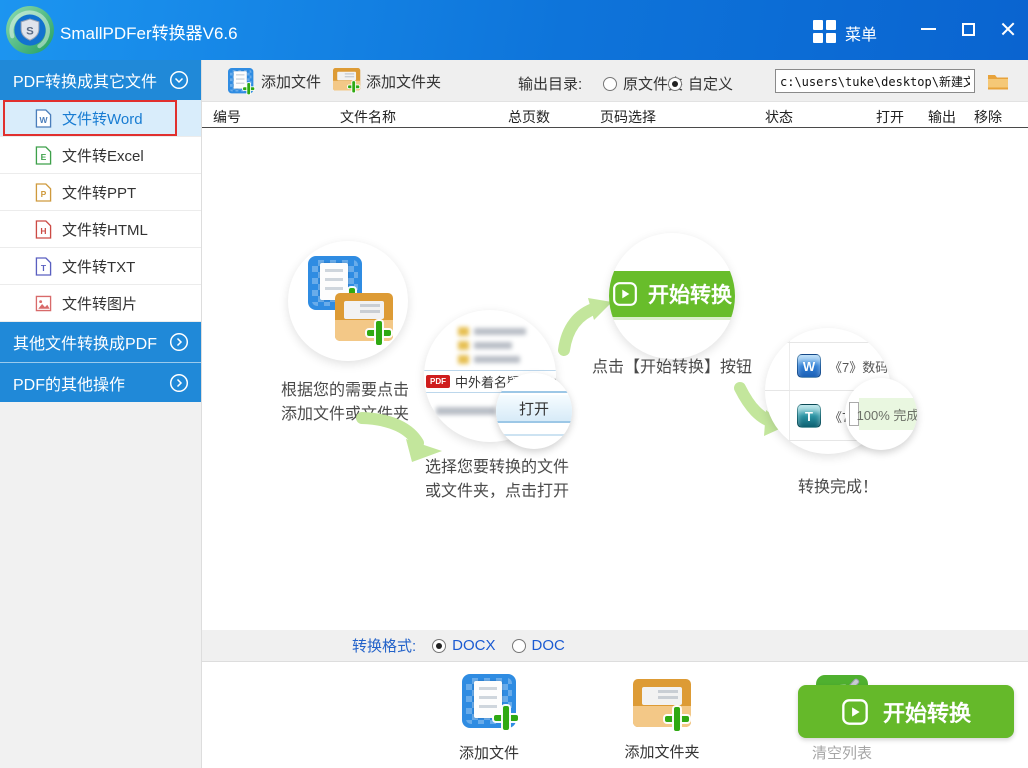  What do you see at coordinates (615, 646) in the screenshot?
I see `format-bar: 转换格式: DOCX DOC` at bounding box center [615, 646].